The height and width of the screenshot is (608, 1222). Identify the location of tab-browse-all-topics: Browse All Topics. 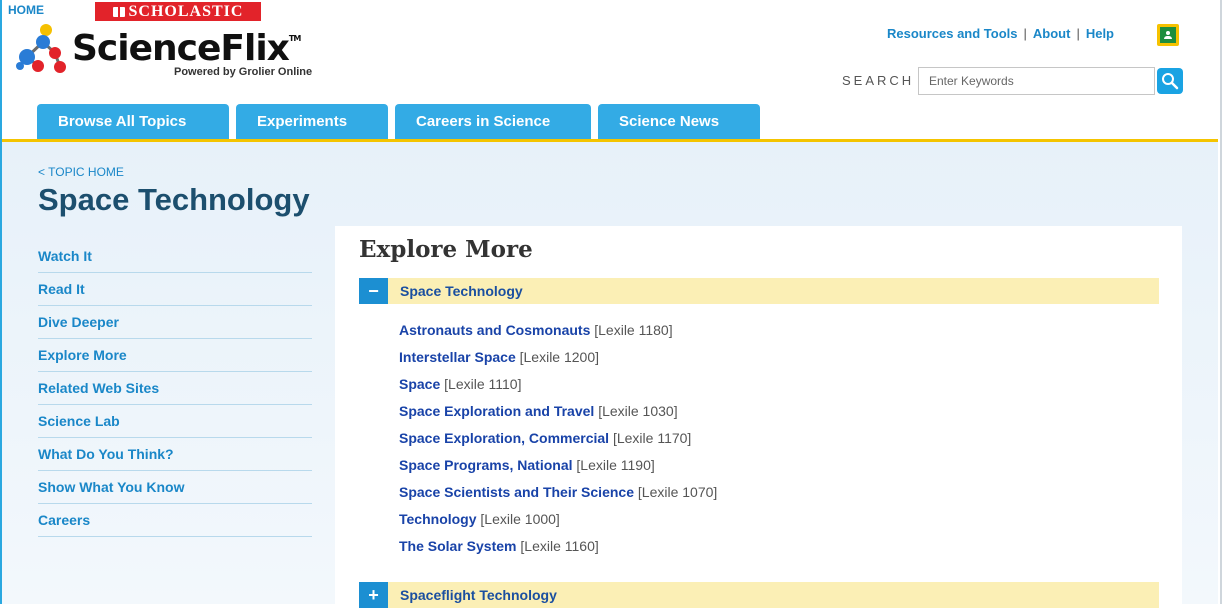
(133, 121).